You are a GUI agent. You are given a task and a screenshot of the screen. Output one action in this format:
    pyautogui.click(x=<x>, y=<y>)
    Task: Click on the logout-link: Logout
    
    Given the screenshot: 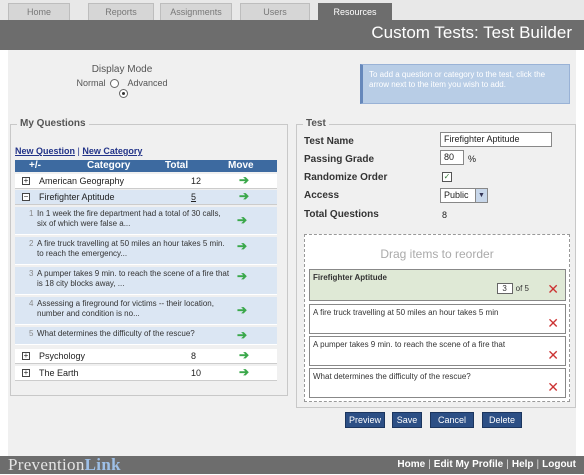 What is the action you would take?
    pyautogui.click(x=559, y=464)
    